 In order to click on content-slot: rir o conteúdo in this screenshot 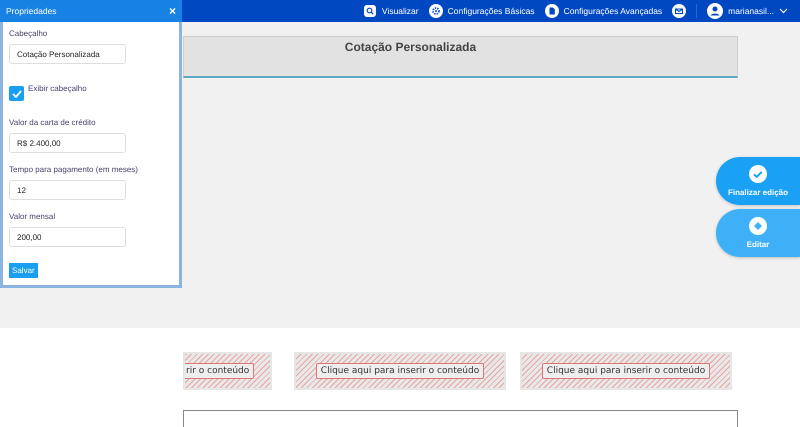, I will do `click(227, 371)`.